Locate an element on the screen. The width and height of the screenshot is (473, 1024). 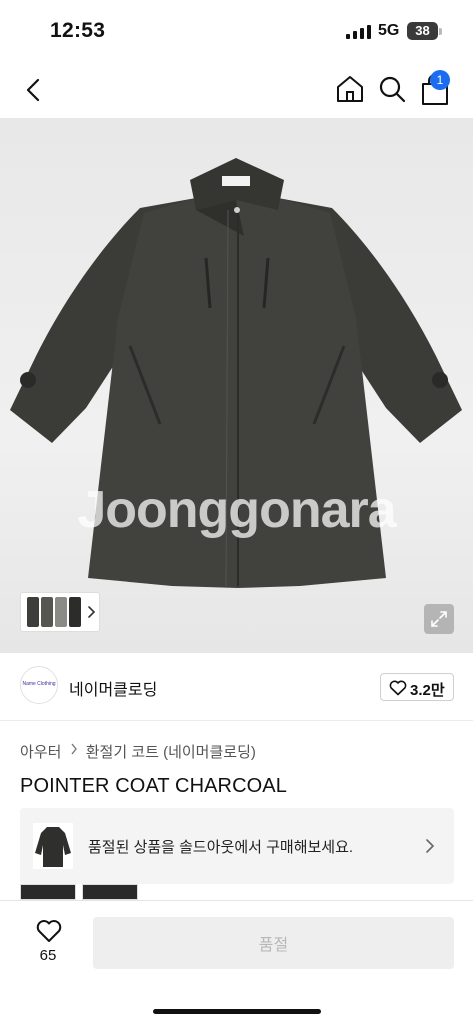
soldout-promo-banner: 품절된 상품을 솔드아웃에서 구매해보세요. is located at coordinates (237, 846).